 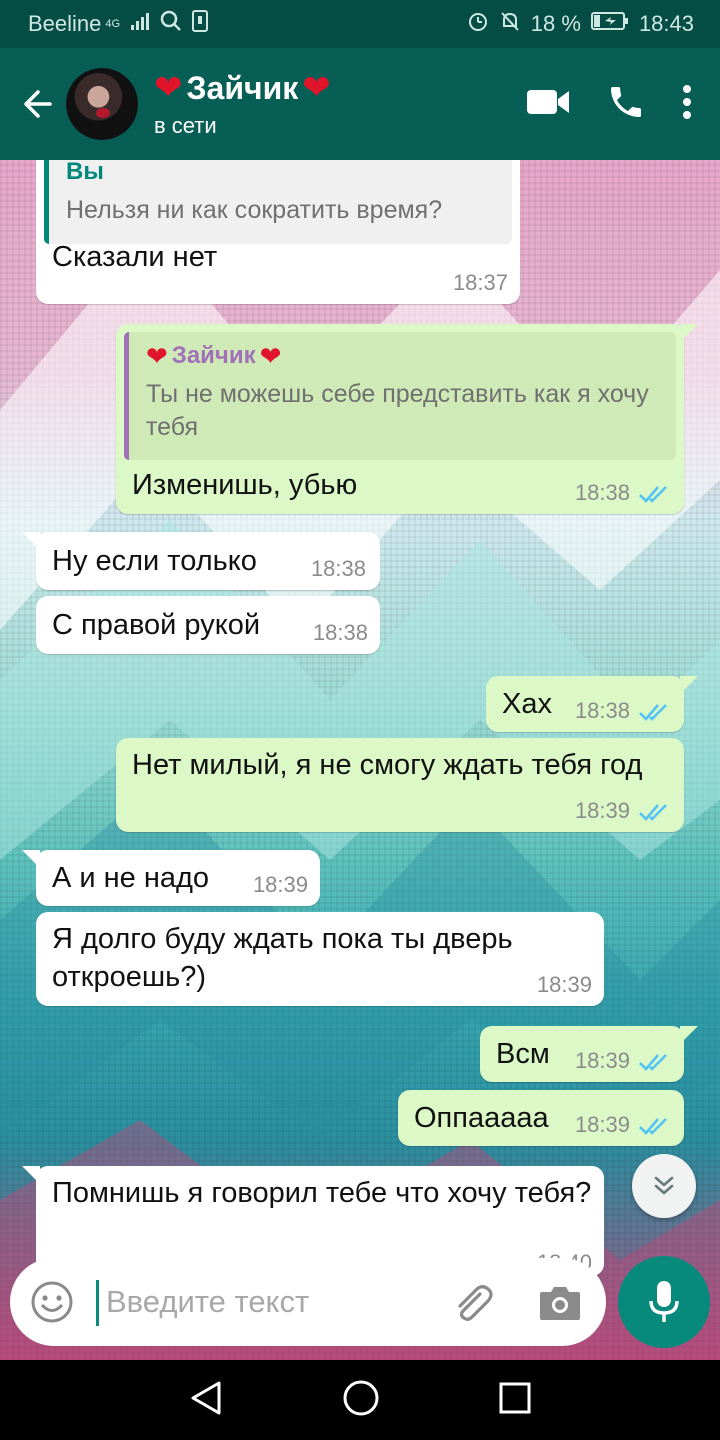 I want to click on message-incoming: А и не надо 18:39, so click(x=171, y=878).